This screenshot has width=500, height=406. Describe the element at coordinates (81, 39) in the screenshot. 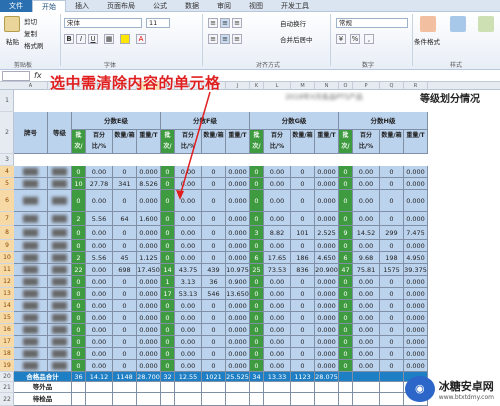

I see `italic-button: I` at that location.